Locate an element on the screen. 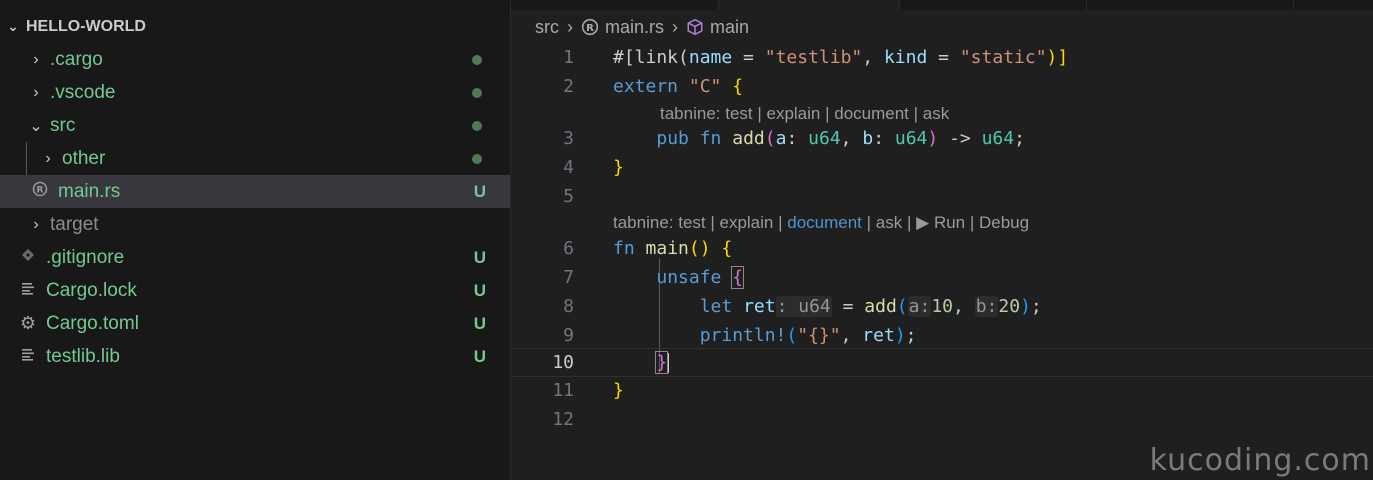 This screenshot has width=1373, height=480. workspace-title: HELLO-WORLD is located at coordinates (86, 26).